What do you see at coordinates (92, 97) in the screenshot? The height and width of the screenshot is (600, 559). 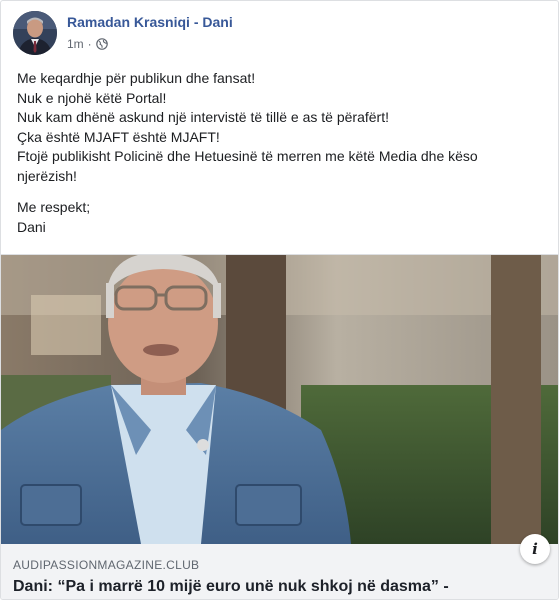 I see `post-line: Nuk e njohë këtë Portal!` at bounding box center [92, 97].